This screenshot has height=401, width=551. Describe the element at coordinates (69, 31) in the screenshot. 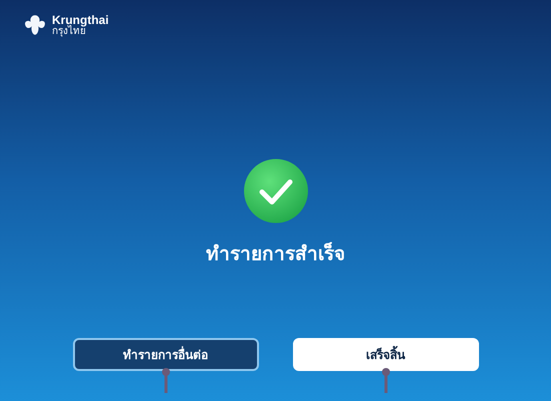

I see `brand-subtitle: กรุงไทย` at that location.